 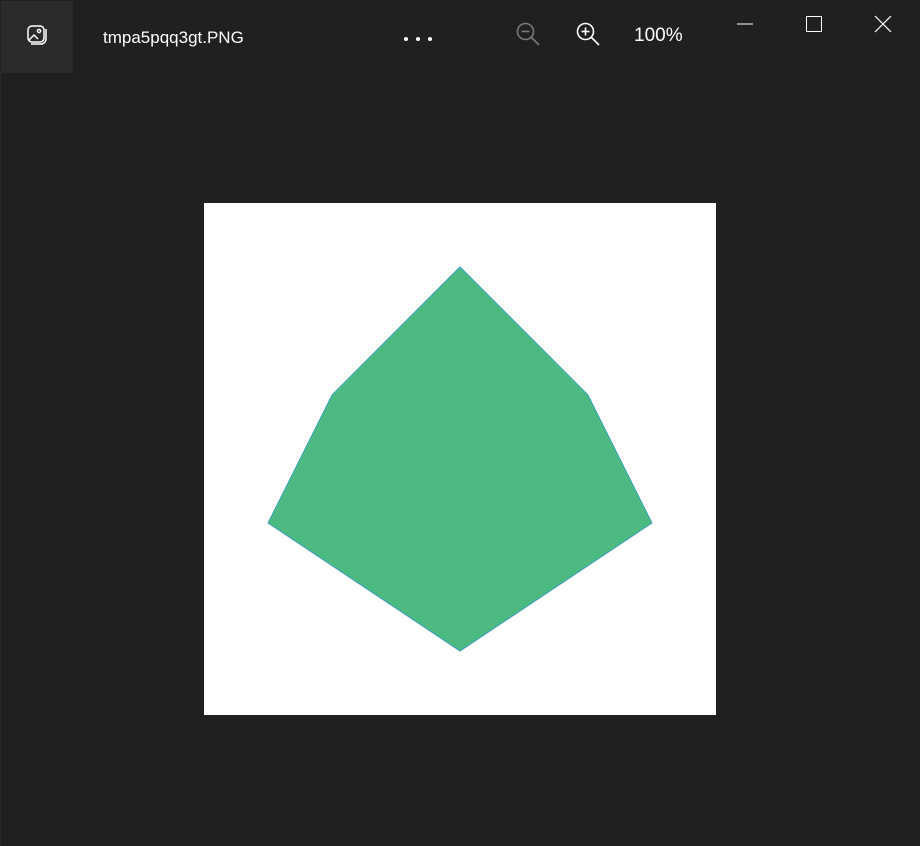 I want to click on minimize-icon, so click(x=745, y=26).